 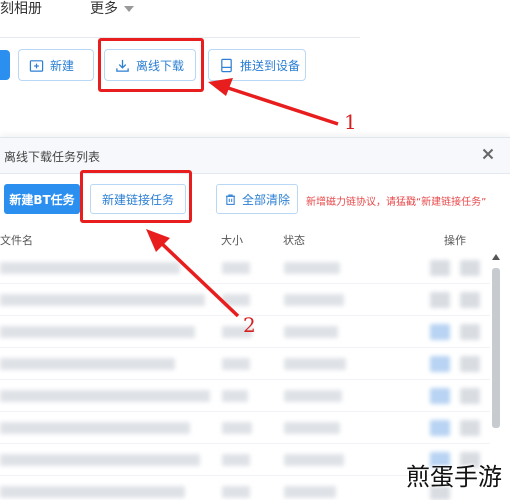 I want to click on clear-all-label: 全部清除, so click(x=265, y=199).